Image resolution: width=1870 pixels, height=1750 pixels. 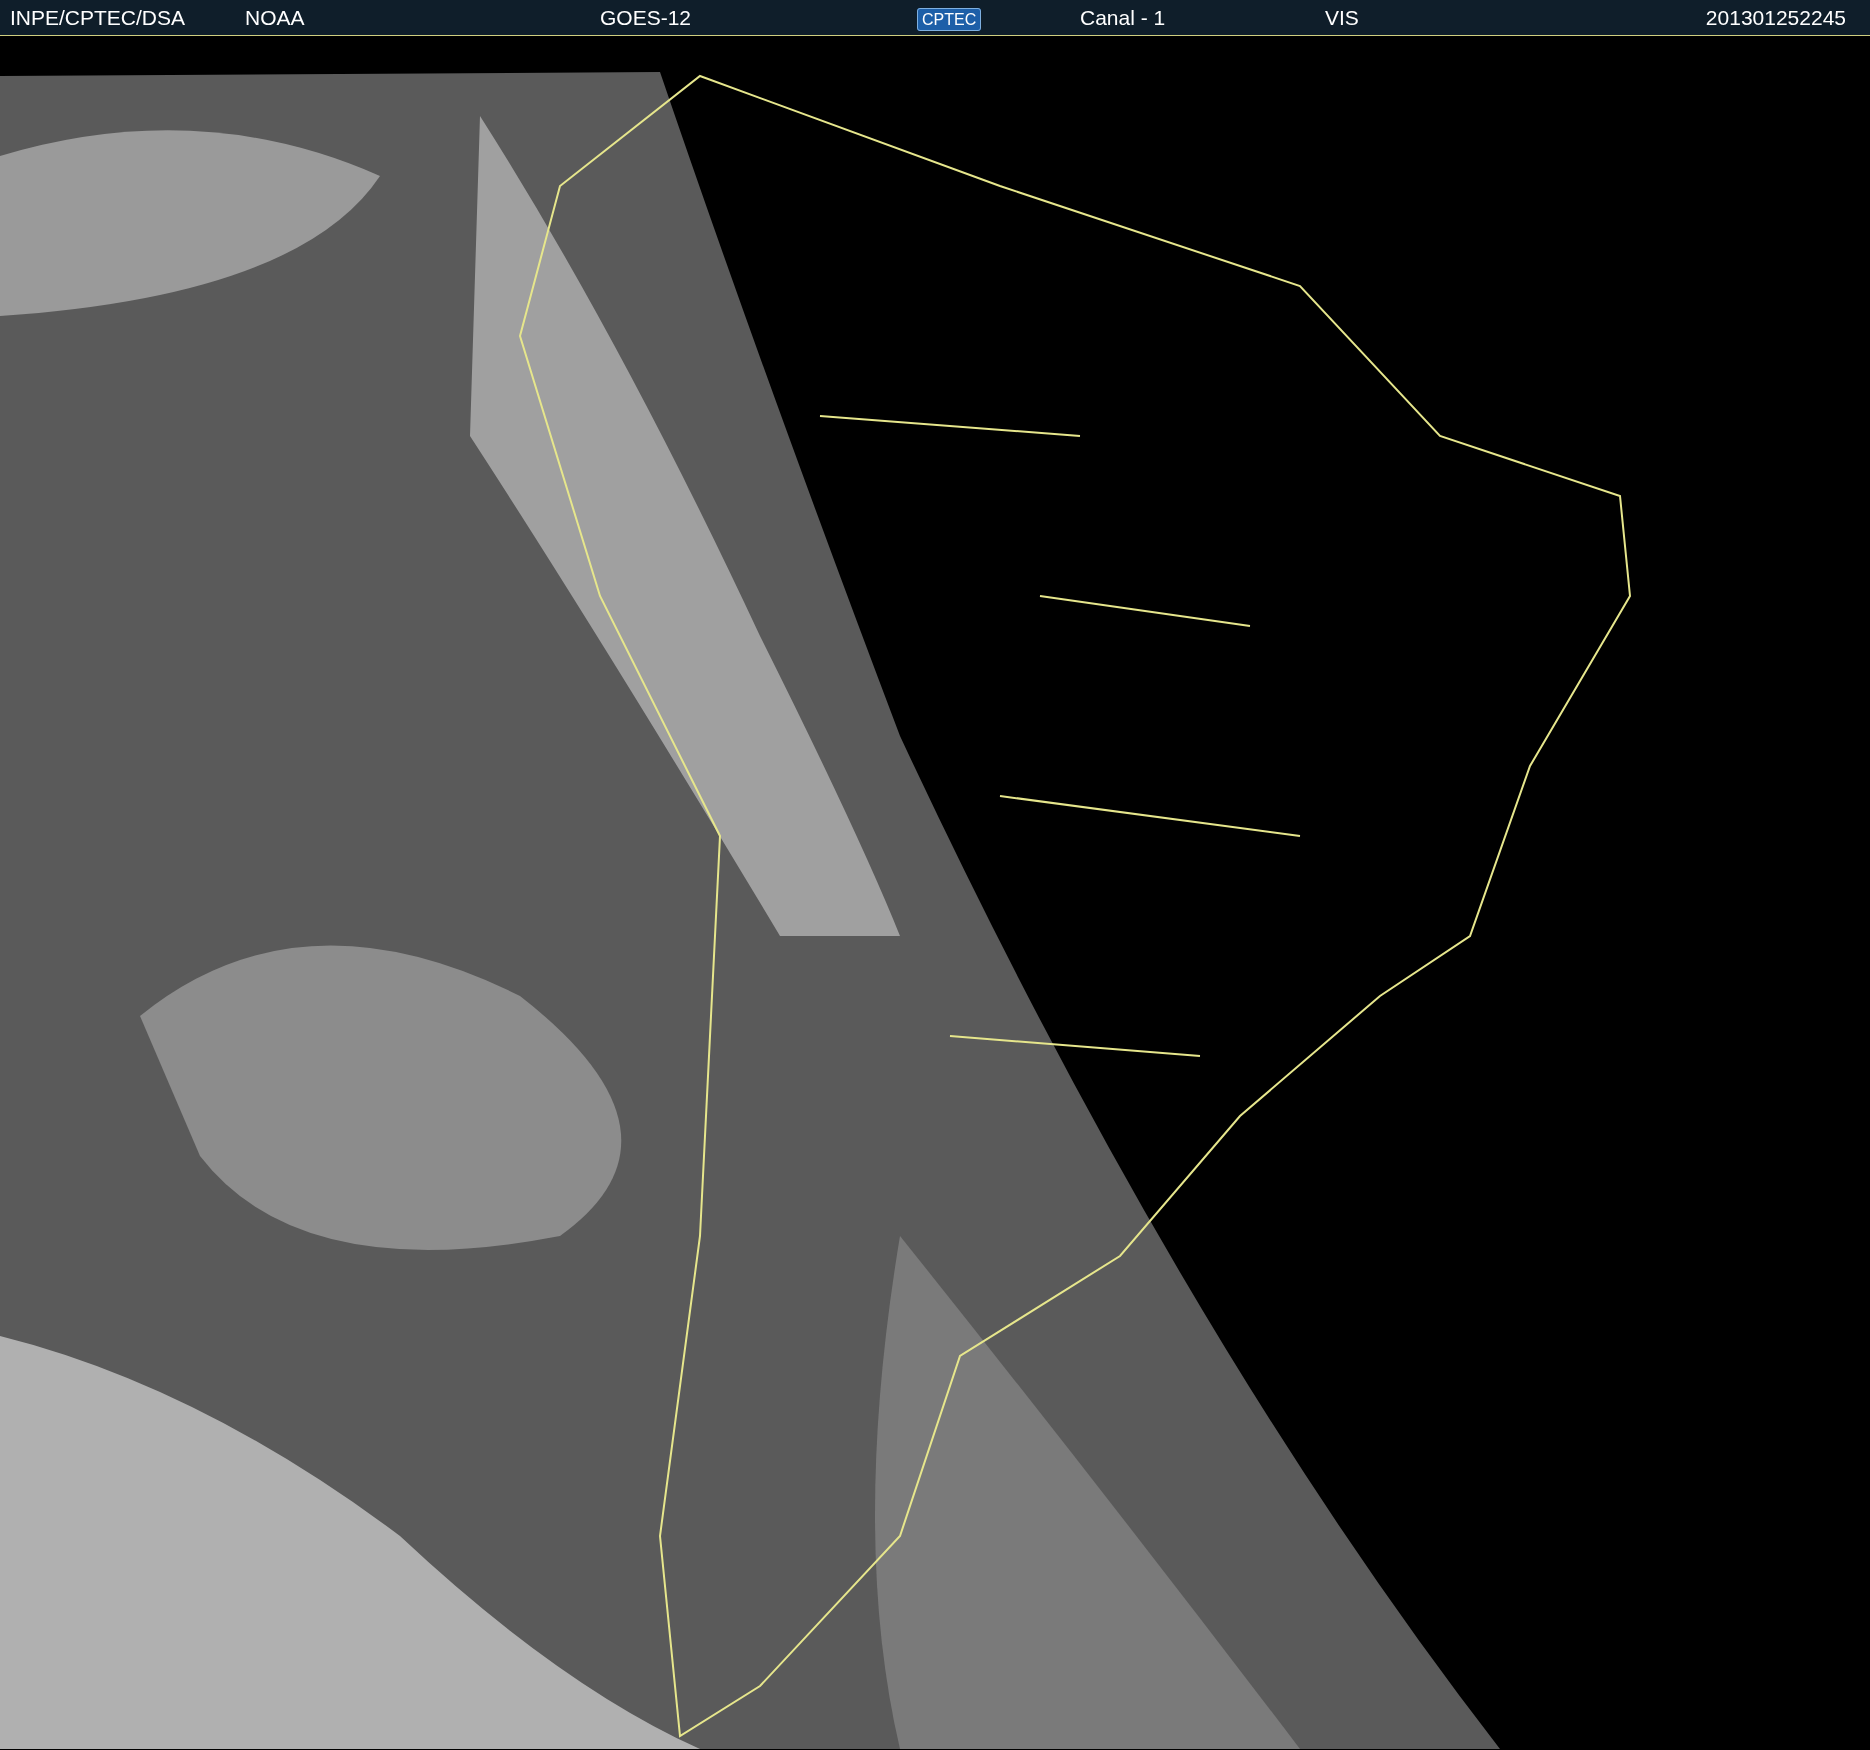 What do you see at coordinates (275, 17) in the screenshot?
I see `header-label: NOAA` at bounding box center [275, 17].